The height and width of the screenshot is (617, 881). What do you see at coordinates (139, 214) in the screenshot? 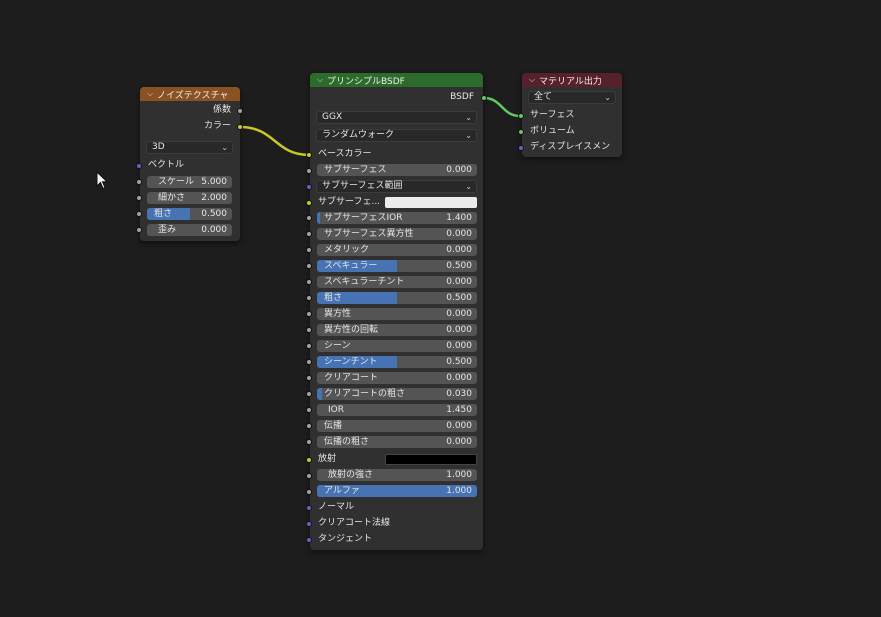
I see `roughness-input-socket` at bounding box center [139, 214].